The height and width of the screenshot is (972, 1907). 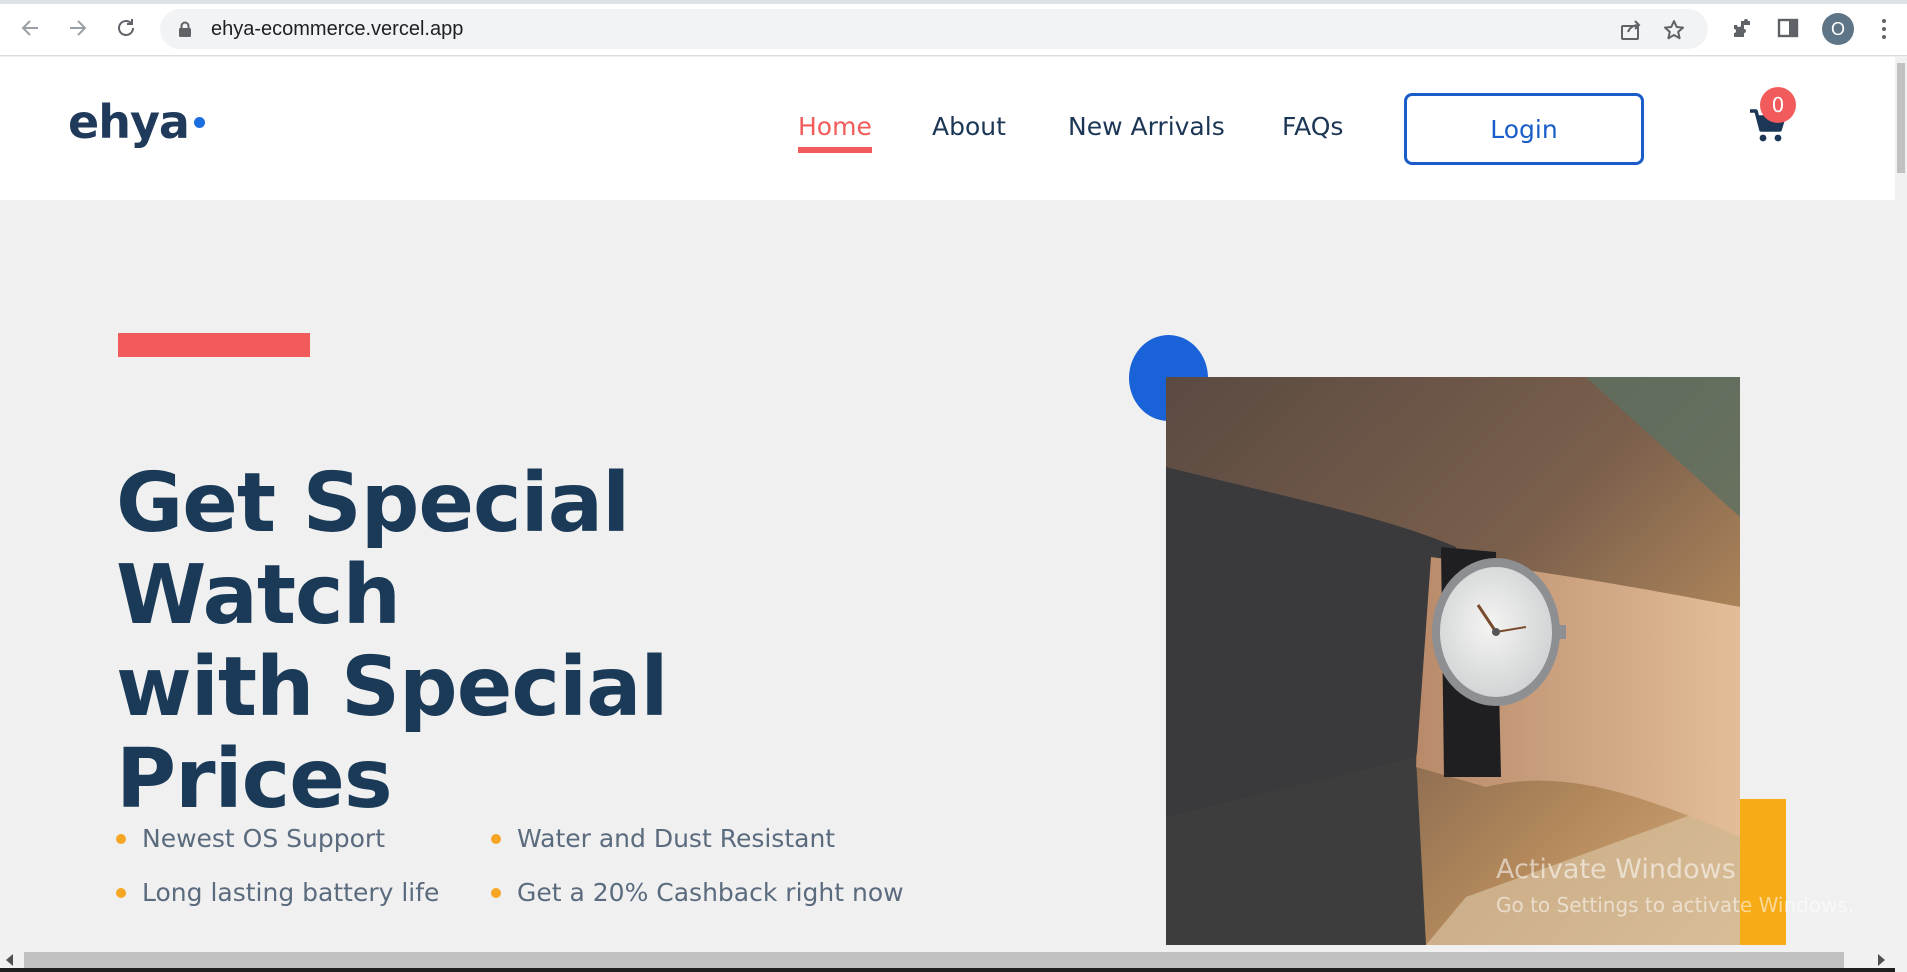 What do you see at coordinates (1778, 105) in the screenshot?
I see `cart-count-badge: 0` at bounding box center [1778, 105].